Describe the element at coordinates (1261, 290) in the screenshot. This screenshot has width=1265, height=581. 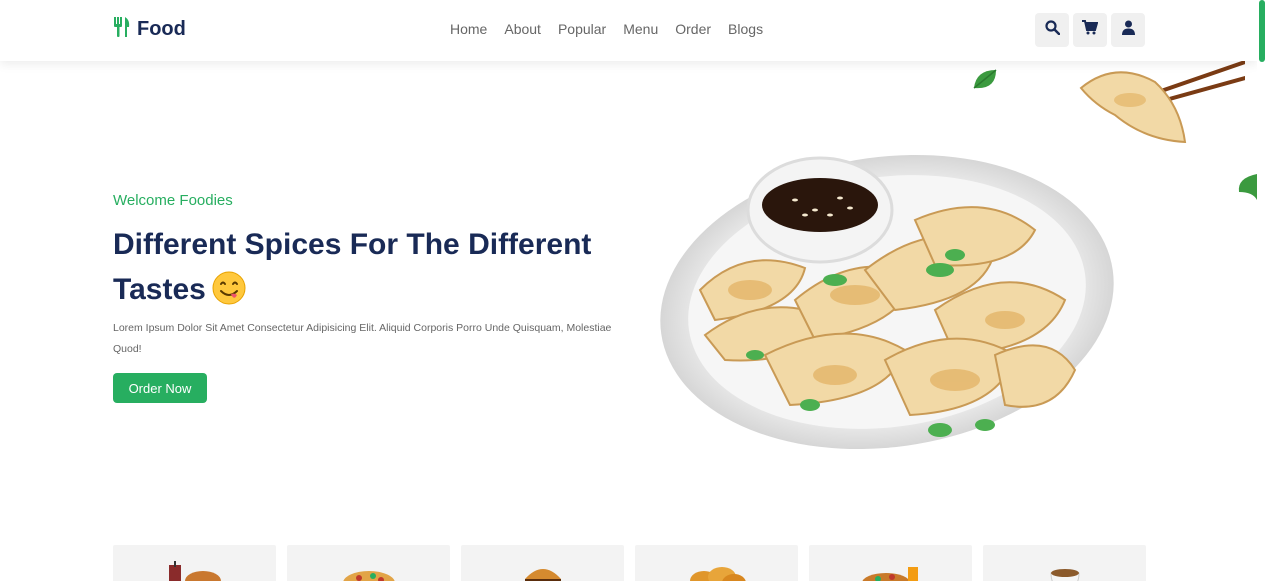
I see `scrollbar-track` at that location.